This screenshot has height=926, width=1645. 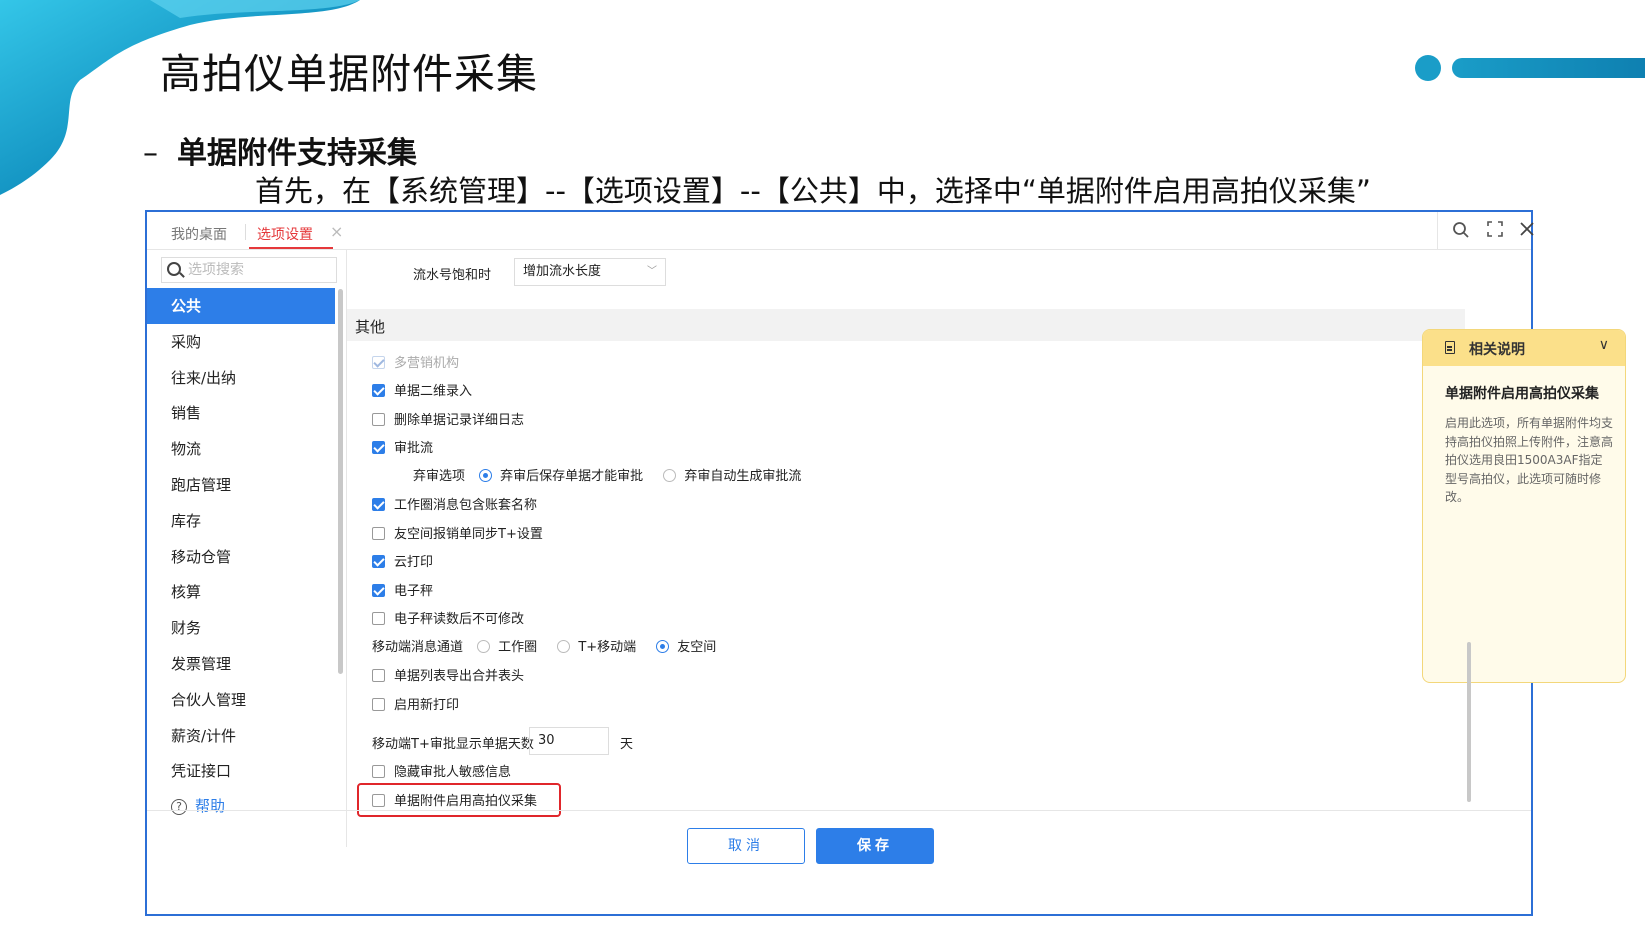 I want to click on serial-select: 增加流水长度 ﹀, so click(x=590, y=272).